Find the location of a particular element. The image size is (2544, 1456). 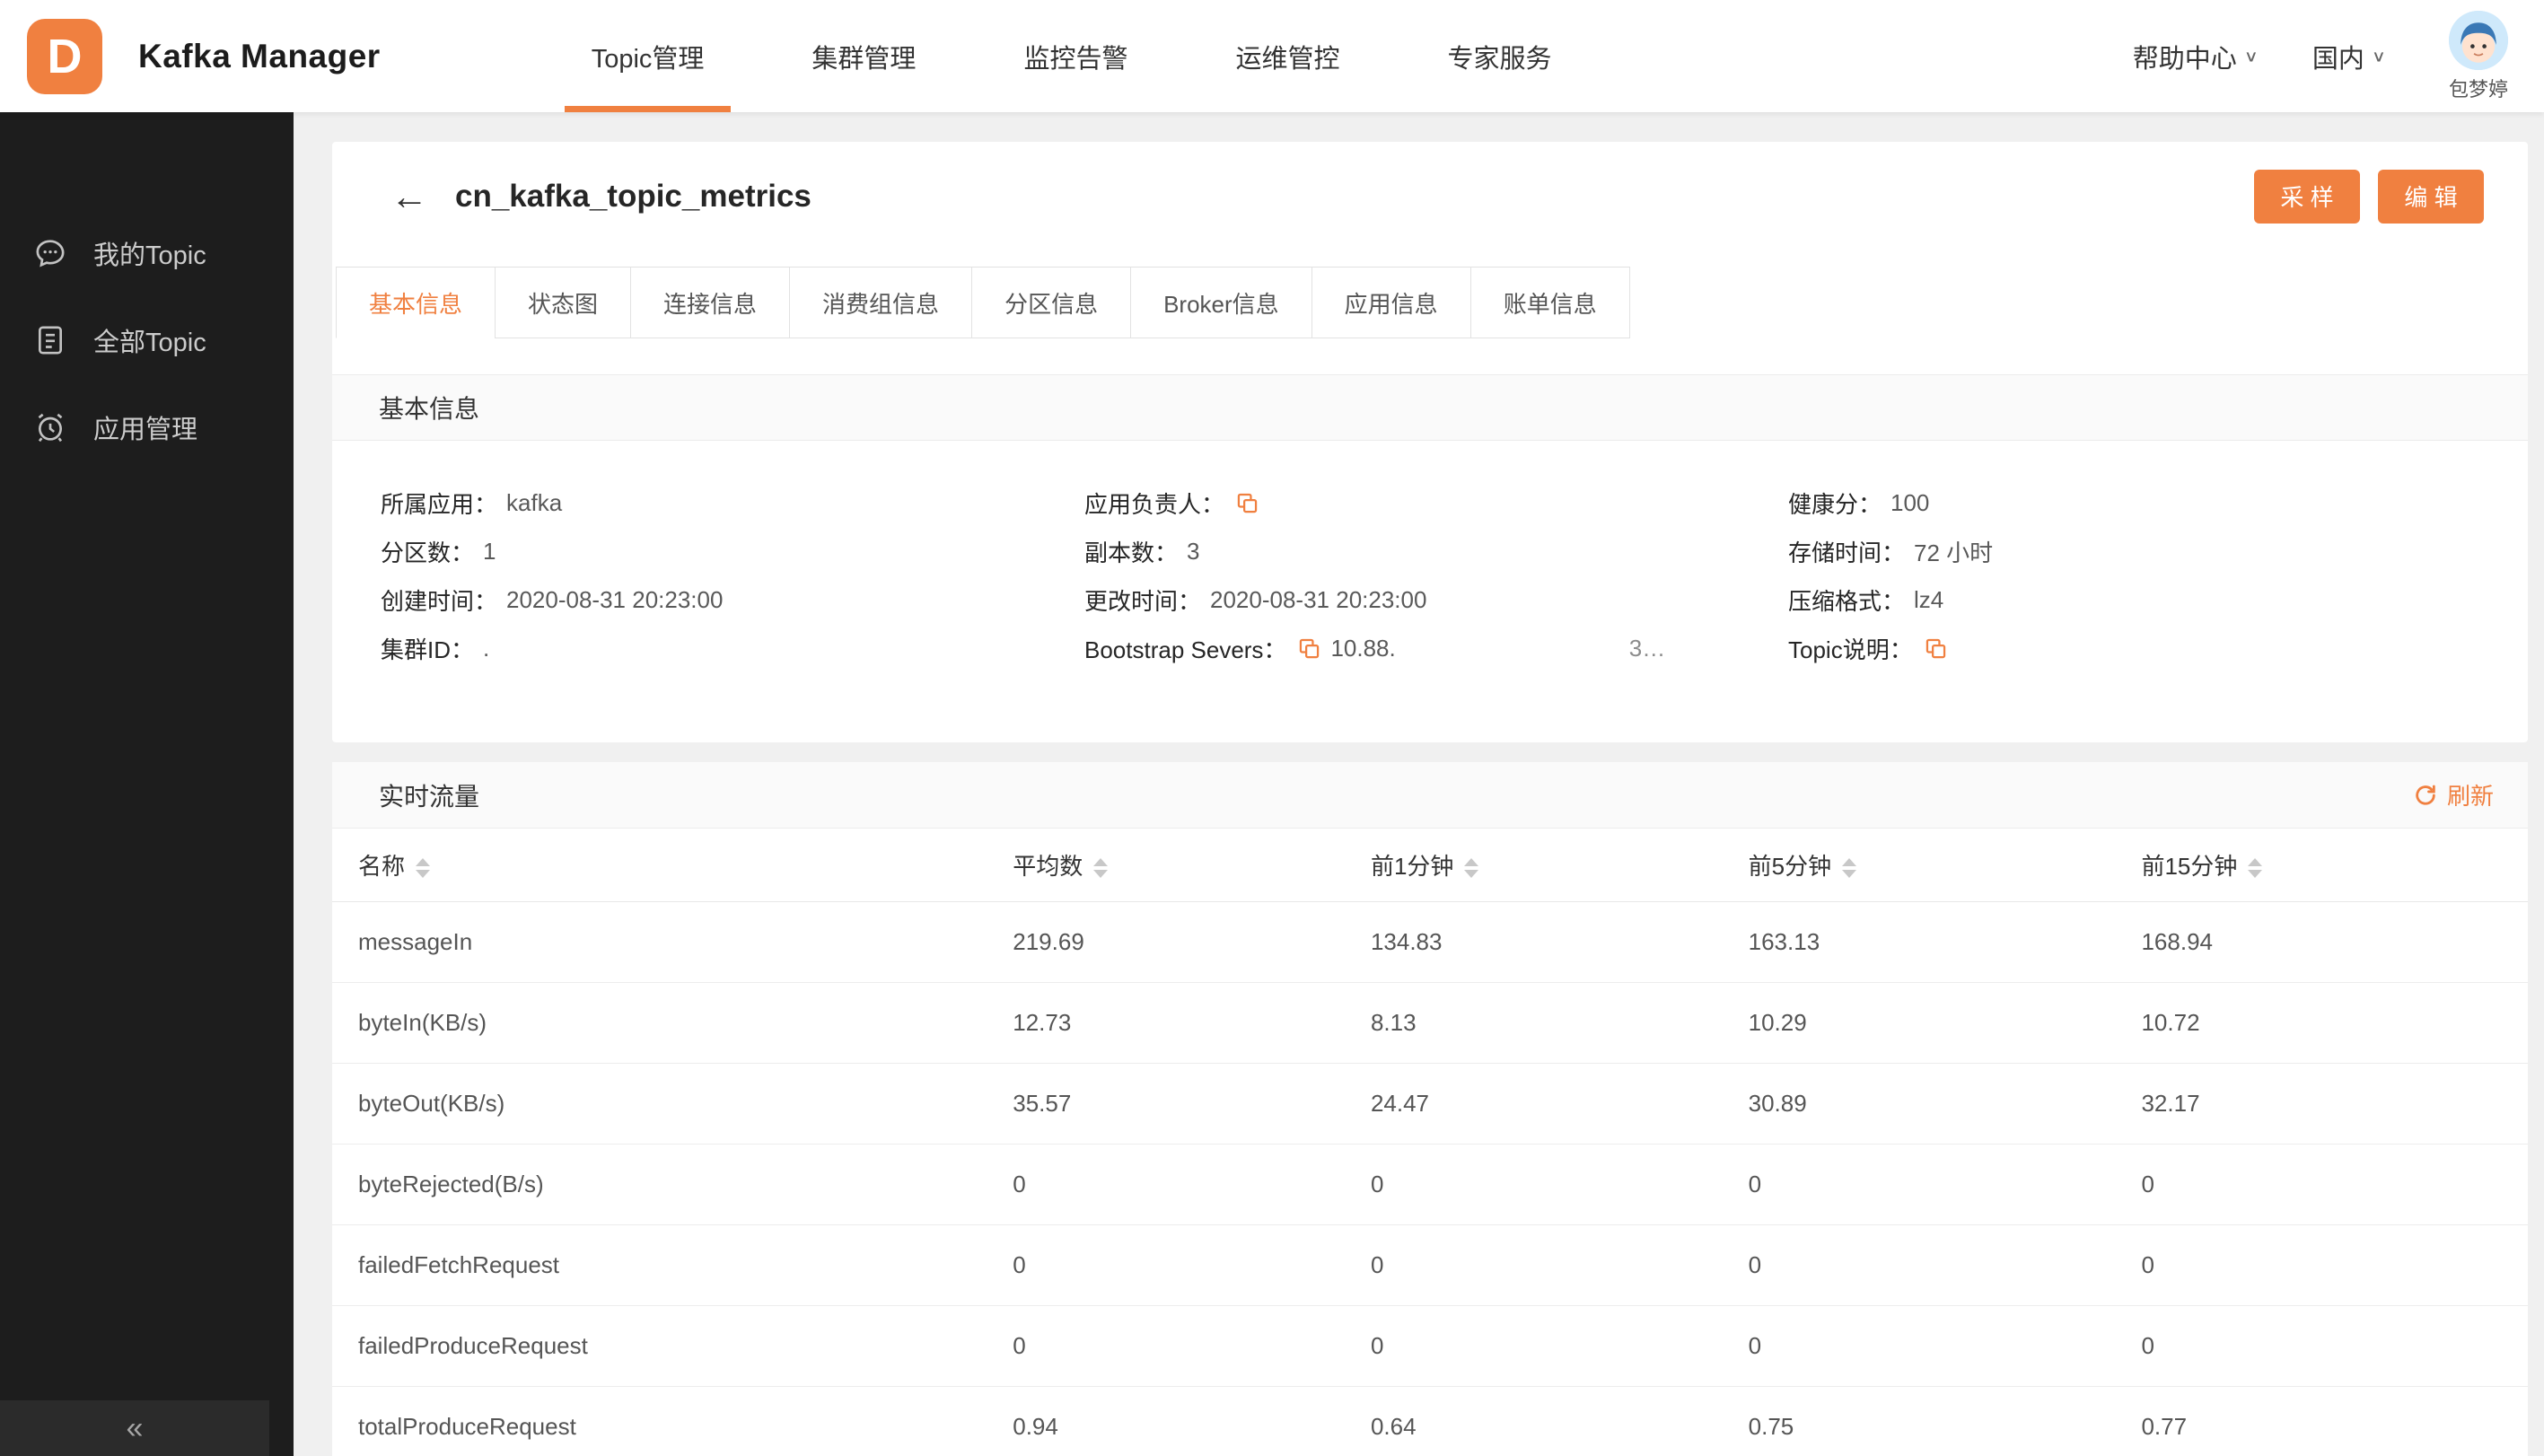

tab-连接信息: 连接信息 is located at coordinates (710, 302).